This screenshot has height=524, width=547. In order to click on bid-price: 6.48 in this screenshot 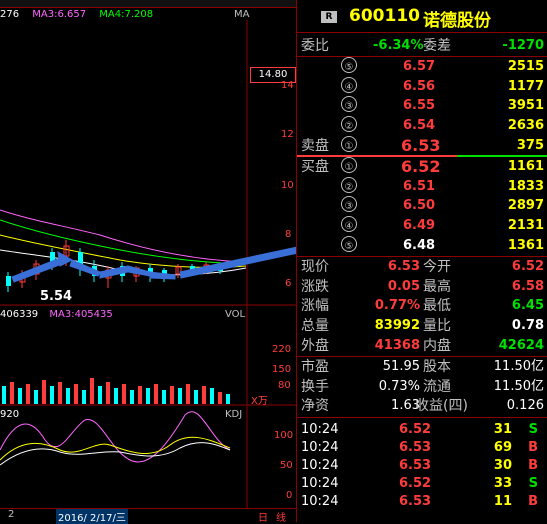, I will do `click(419, 245)`.